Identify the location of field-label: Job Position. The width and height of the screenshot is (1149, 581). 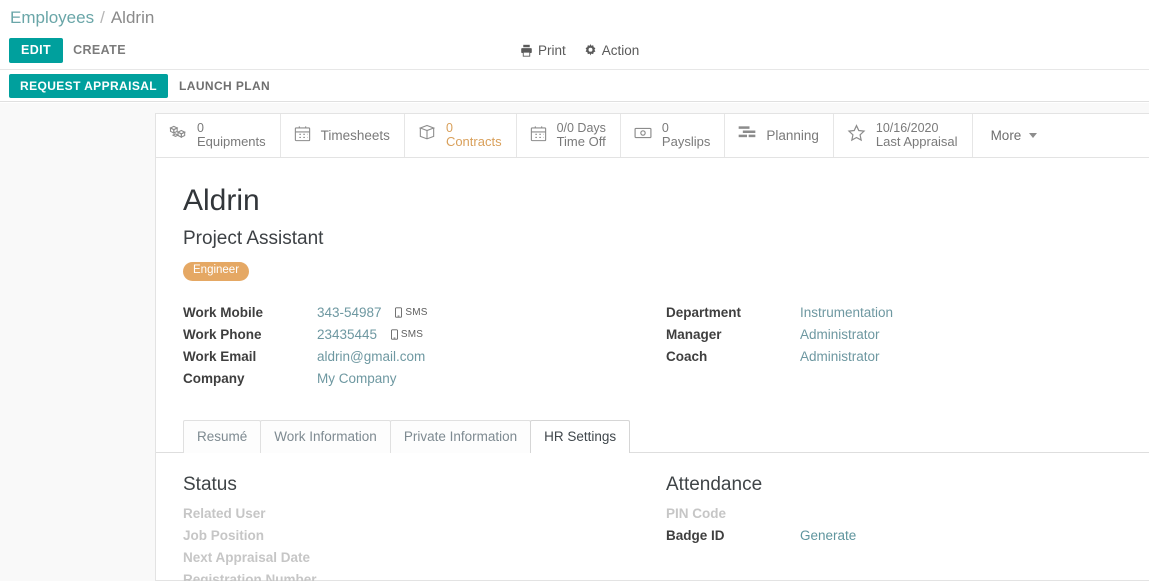
(223, 535).